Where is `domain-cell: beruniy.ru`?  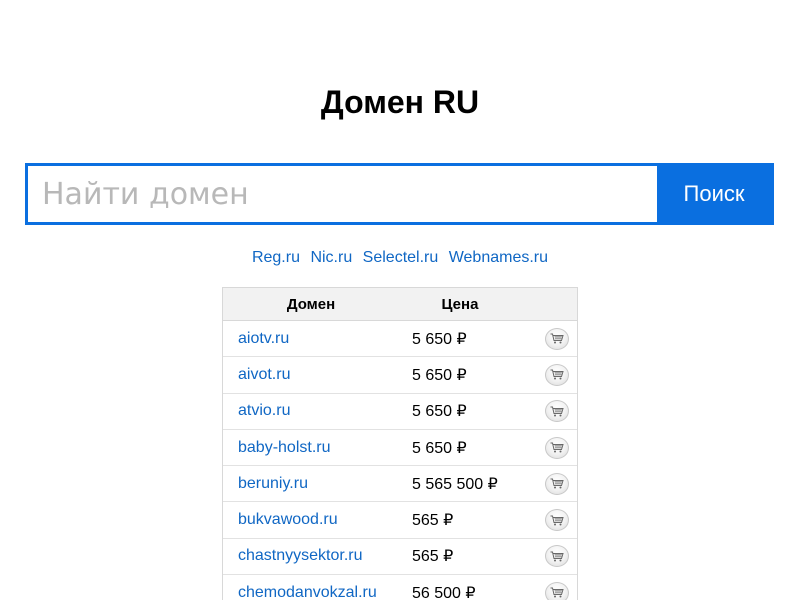
domain-cell: beruniy.ru is located at coordinates (317, 484).